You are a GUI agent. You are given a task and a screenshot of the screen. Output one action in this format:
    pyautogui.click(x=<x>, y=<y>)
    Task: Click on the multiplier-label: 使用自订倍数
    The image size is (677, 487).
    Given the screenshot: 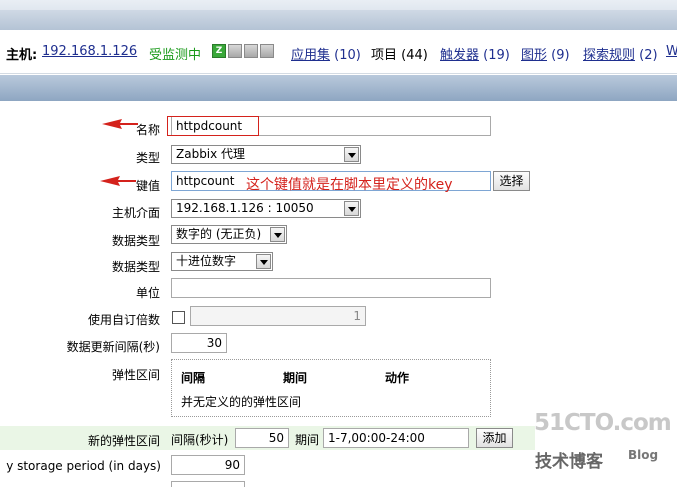 What is the action you would take?
    pyautogui.click(x=123, y=320)
    